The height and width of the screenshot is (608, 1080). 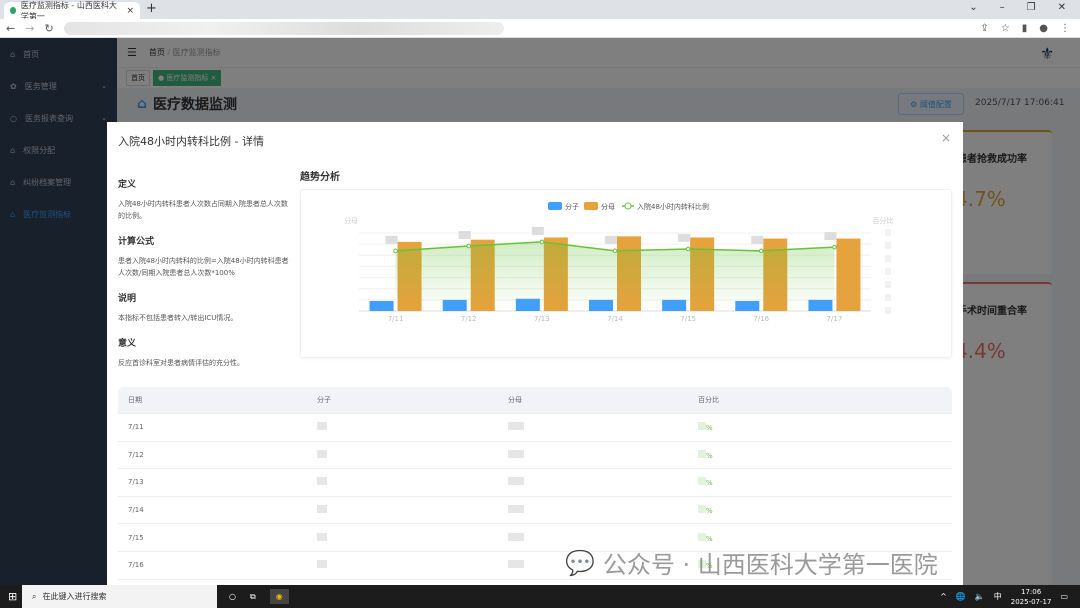 I want to click on x-tick-label: 7/16, so click(x=761, y=319).